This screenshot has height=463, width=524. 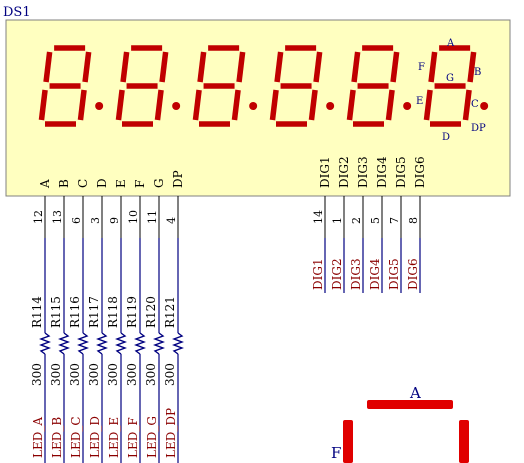 I want to click on digit-pin-label: DIG1, so click(x=325, y=172).